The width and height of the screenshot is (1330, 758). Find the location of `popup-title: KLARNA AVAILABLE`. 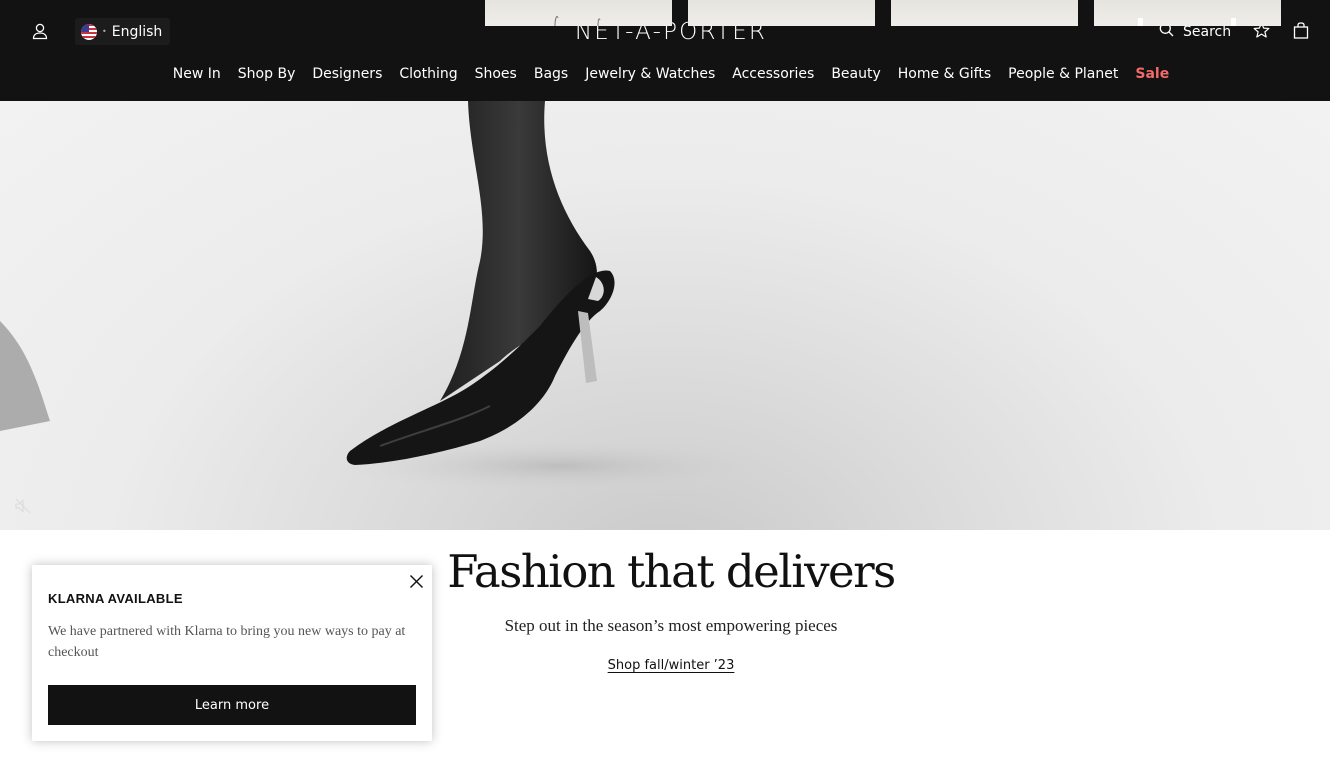

popup-title: KLARNA AVAILABLE is located at coordinates (115, 598).